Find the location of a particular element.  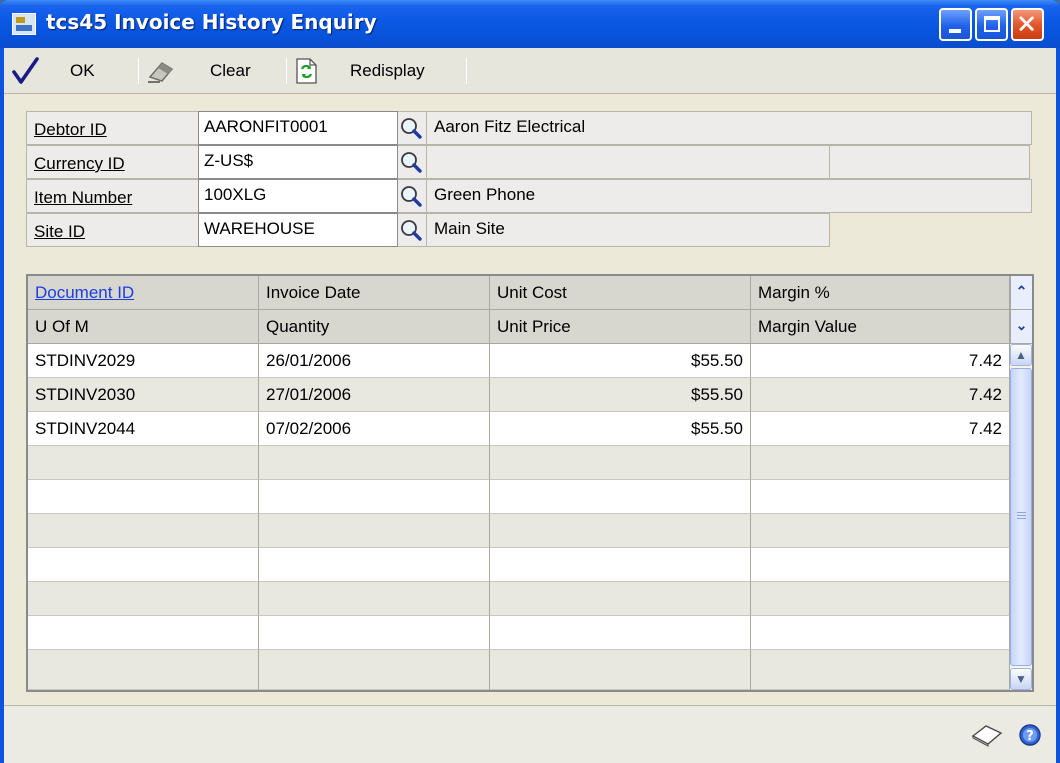

note-icon is located at coordinates (987, 735).